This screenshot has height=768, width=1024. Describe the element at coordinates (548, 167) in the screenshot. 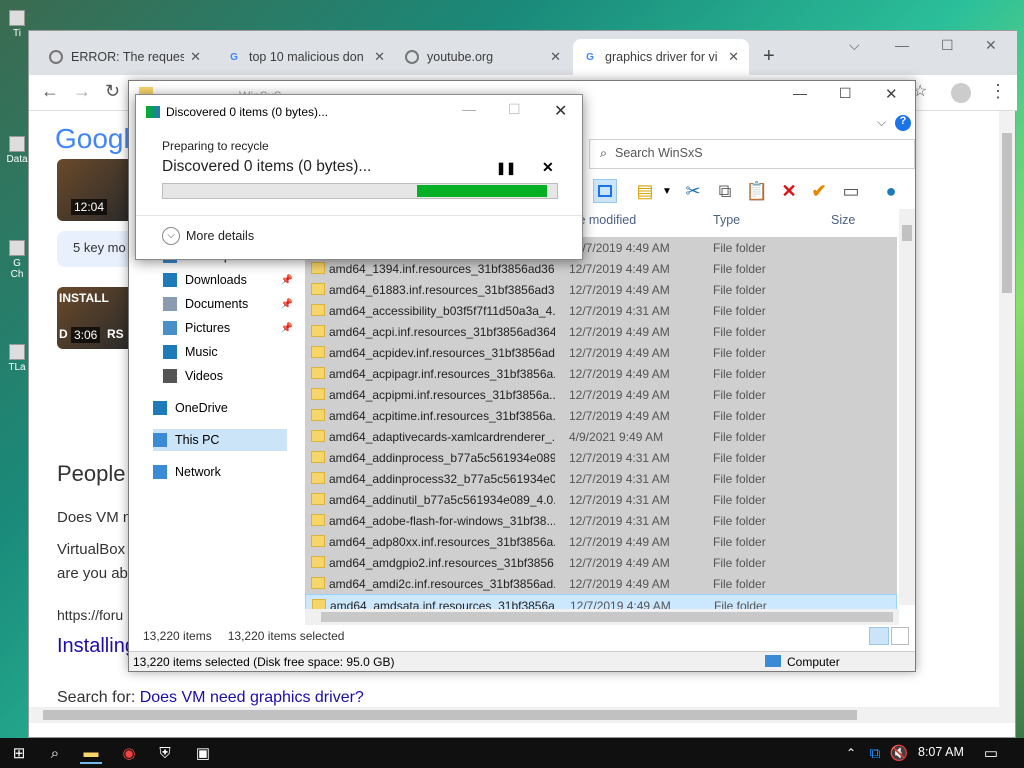

I see `cancel-icon: ✕` at that location.